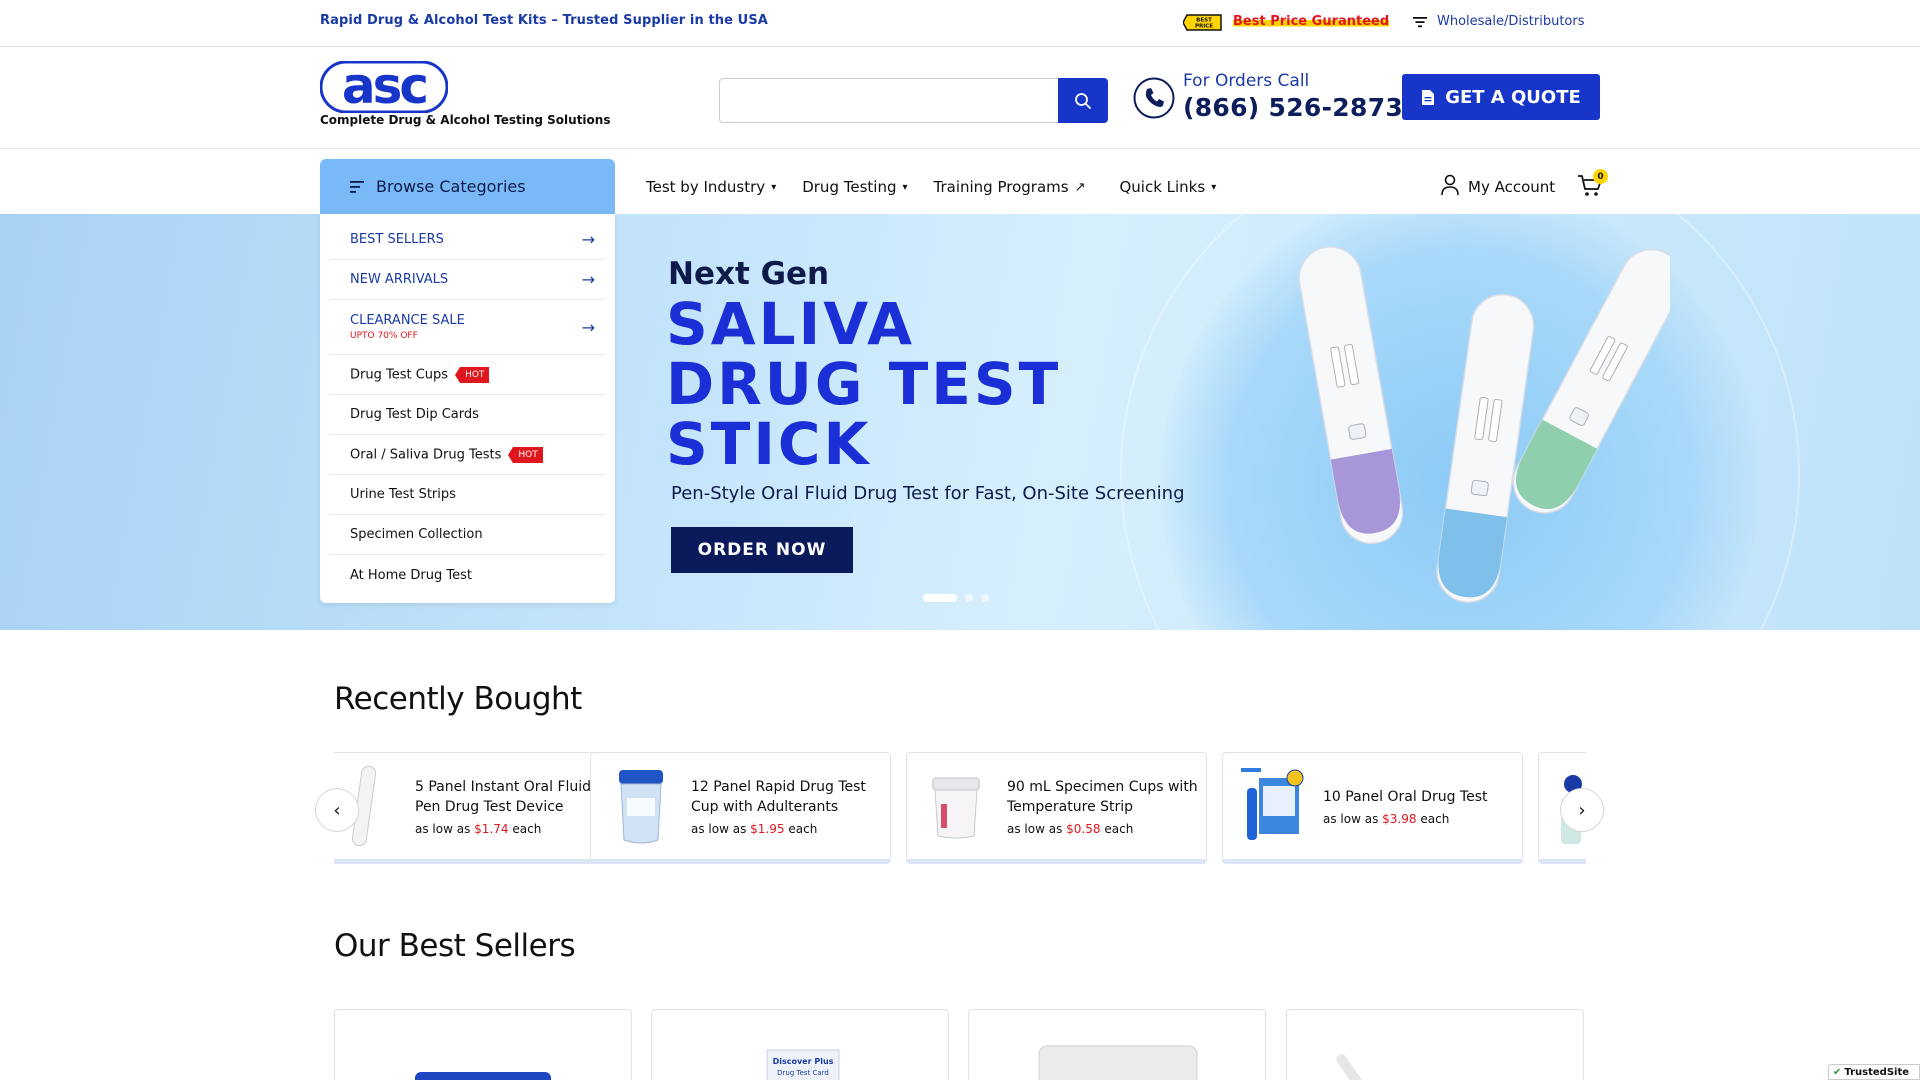  What do you see at coordinates (399, 374) in the screenshot?
I see `category-label: Drug Test Cups` at bounding box center [399, 374].